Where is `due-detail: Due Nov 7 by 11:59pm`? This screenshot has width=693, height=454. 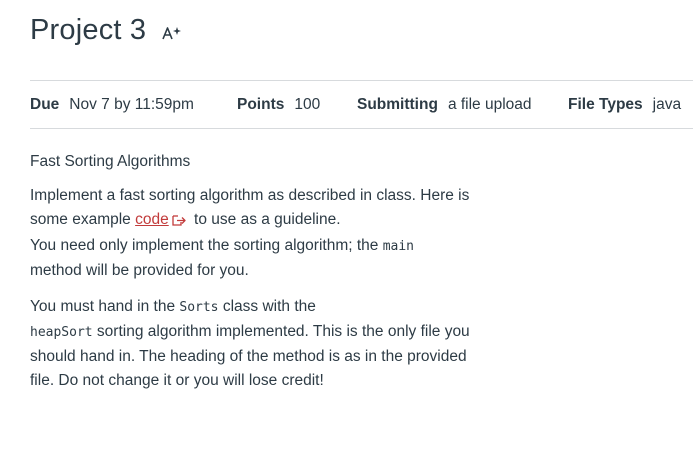 due-detail: Due Nov 7 by 11:59pm is located at coordinates (133, 105).